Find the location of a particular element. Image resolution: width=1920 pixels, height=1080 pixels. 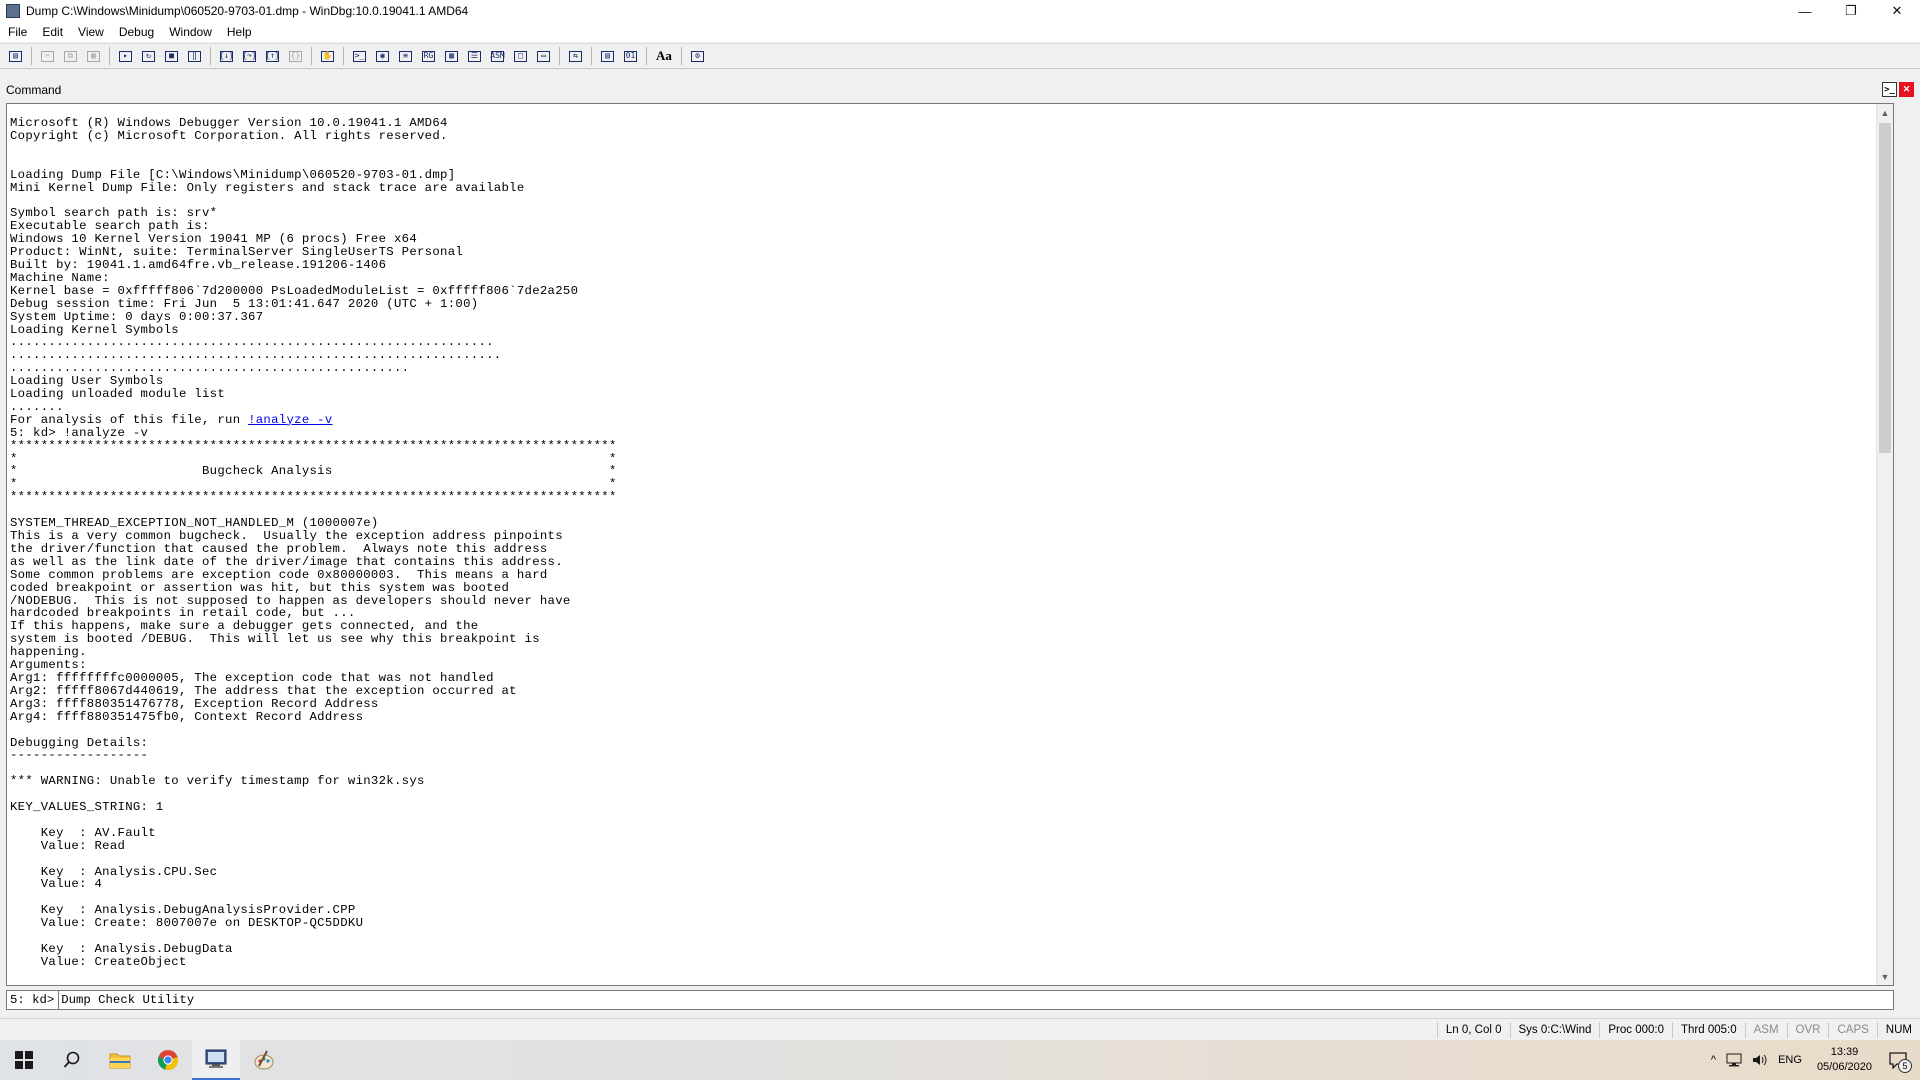

source-mode-on-icon: ▤ is located at coordinates (607, 56).